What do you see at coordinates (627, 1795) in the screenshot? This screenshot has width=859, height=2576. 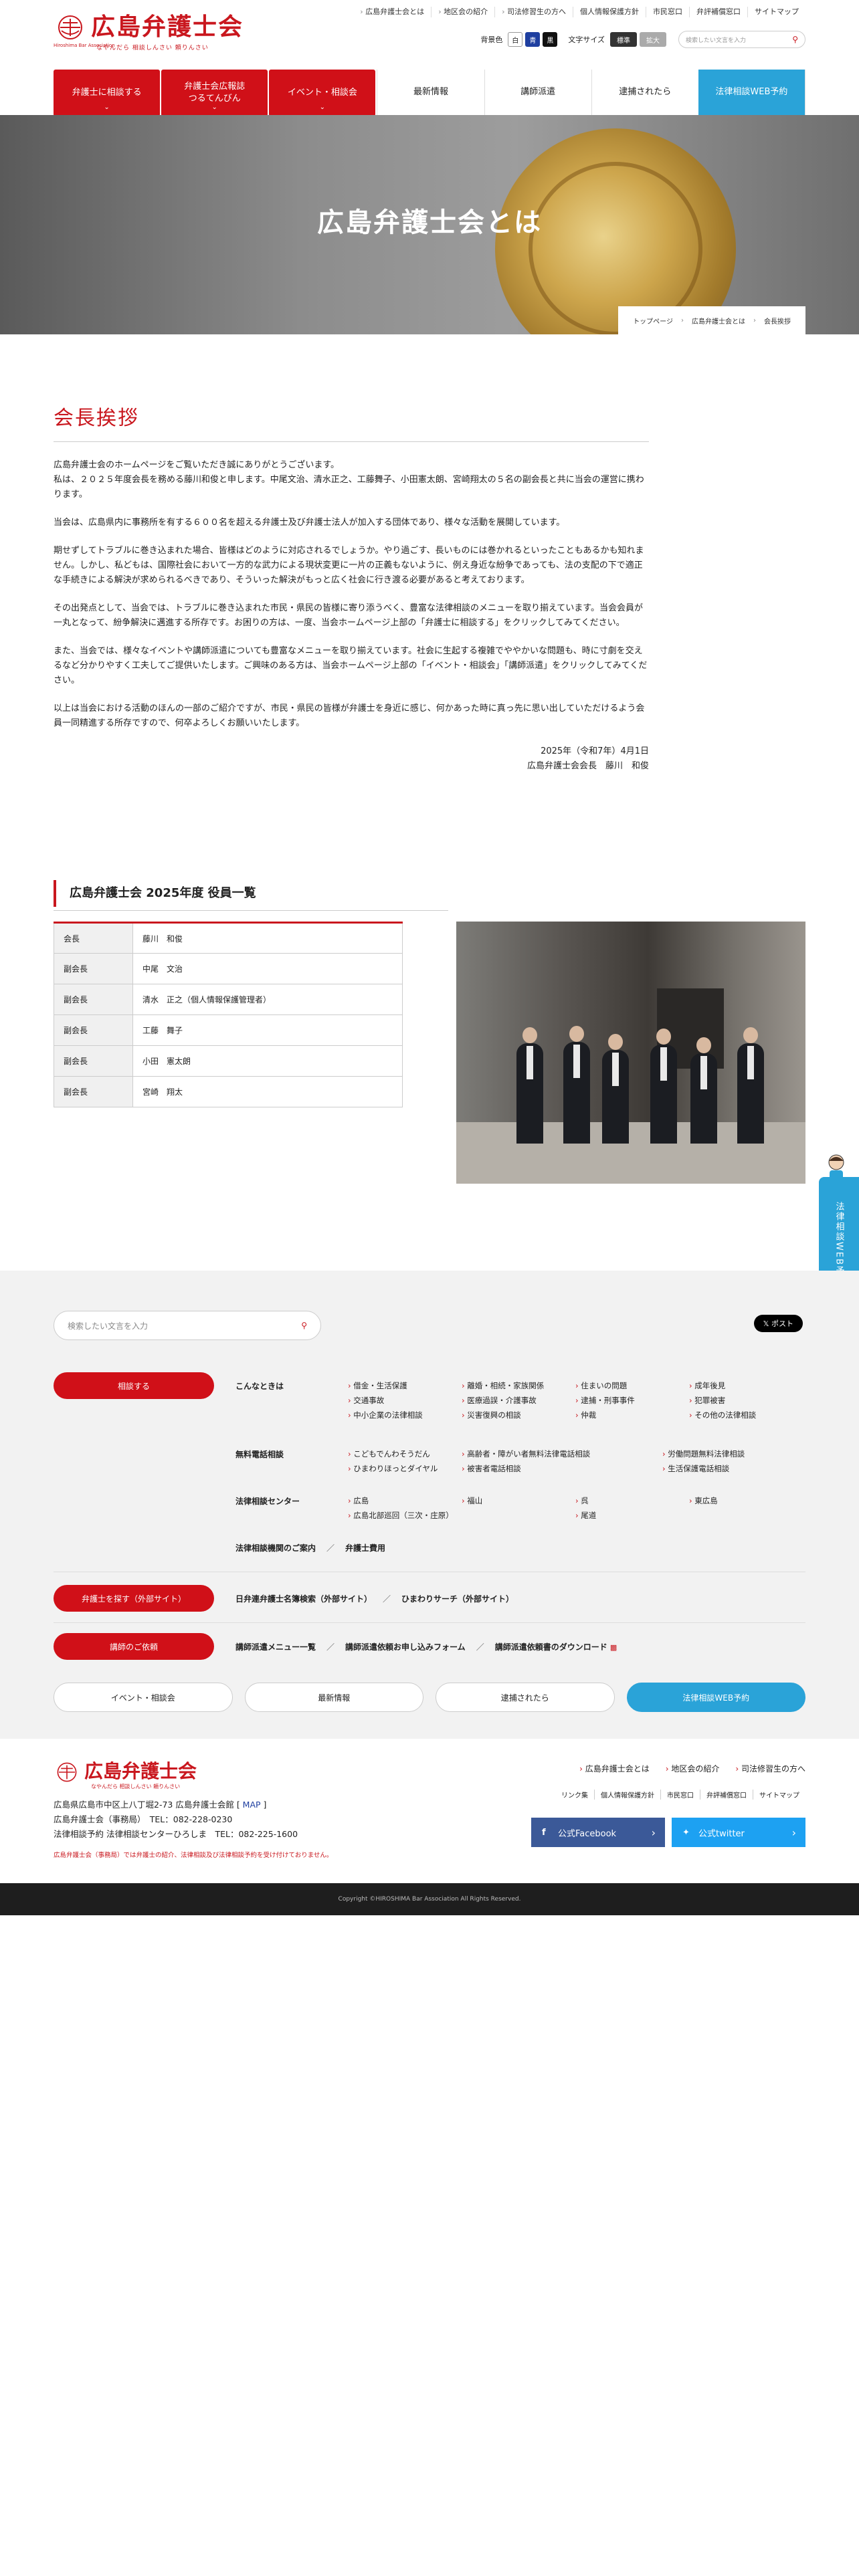 I see `footer-link: 個人情報保護方針` at bounding box center [627, 1795].